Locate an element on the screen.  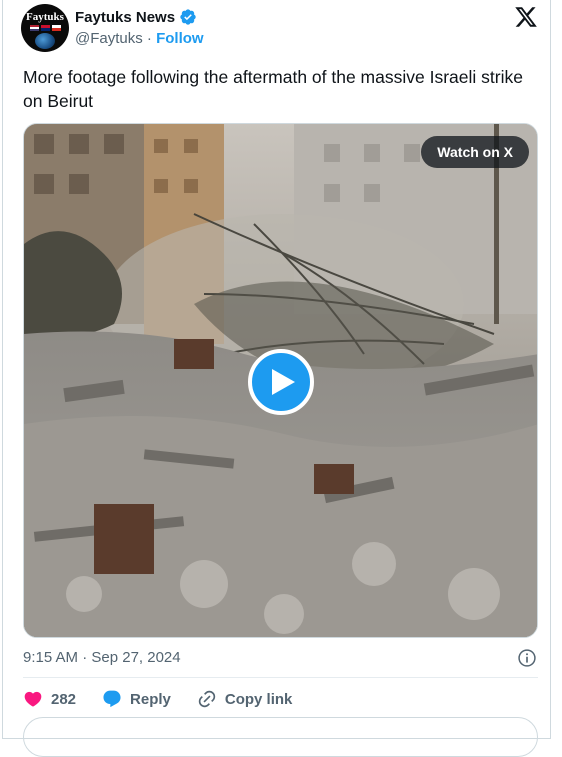
author-handle: @Faytuks is located at coordinates (109, 38).